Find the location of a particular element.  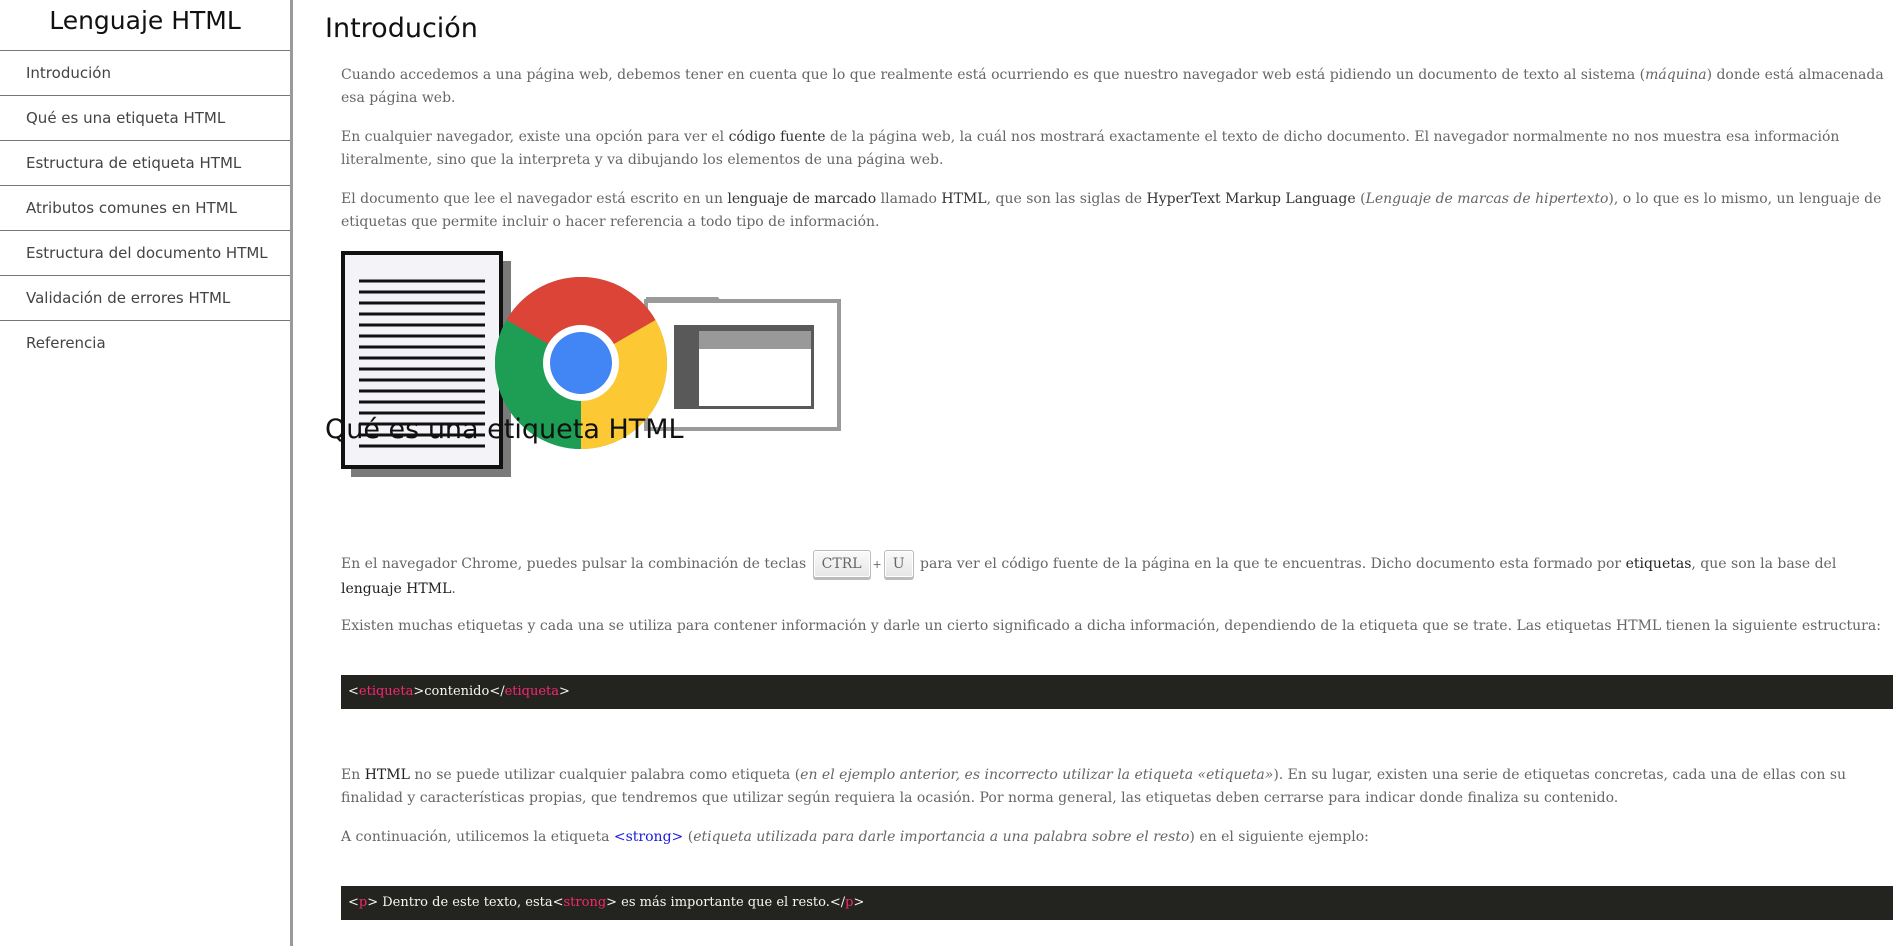

intro-heading: Introdución is located at coordinates (401, 28).